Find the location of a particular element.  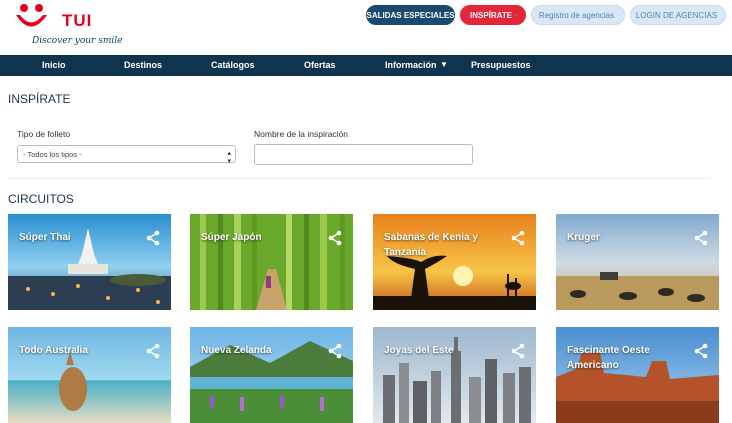

inspirate-button: INSPÍRATE is located at coordinates (493, 15).